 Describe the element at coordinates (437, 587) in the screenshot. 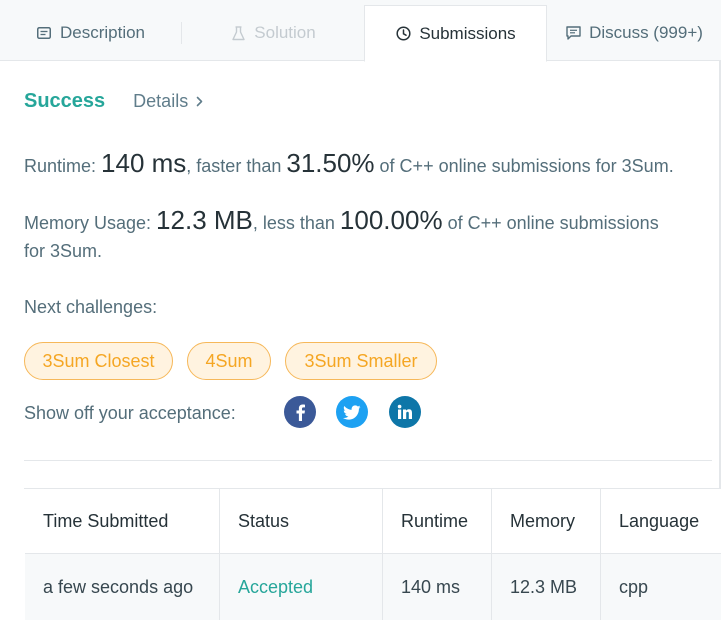

I see `cell-runtime: 140 ms` at that location.